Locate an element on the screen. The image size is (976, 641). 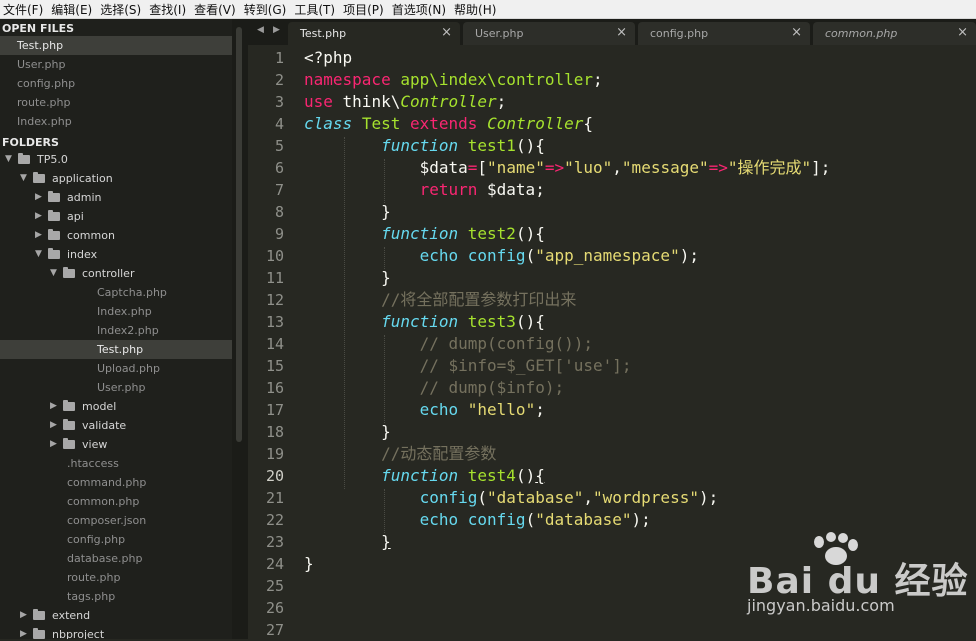
menu-item: 查看(V) is located at coordinates (216, 9).